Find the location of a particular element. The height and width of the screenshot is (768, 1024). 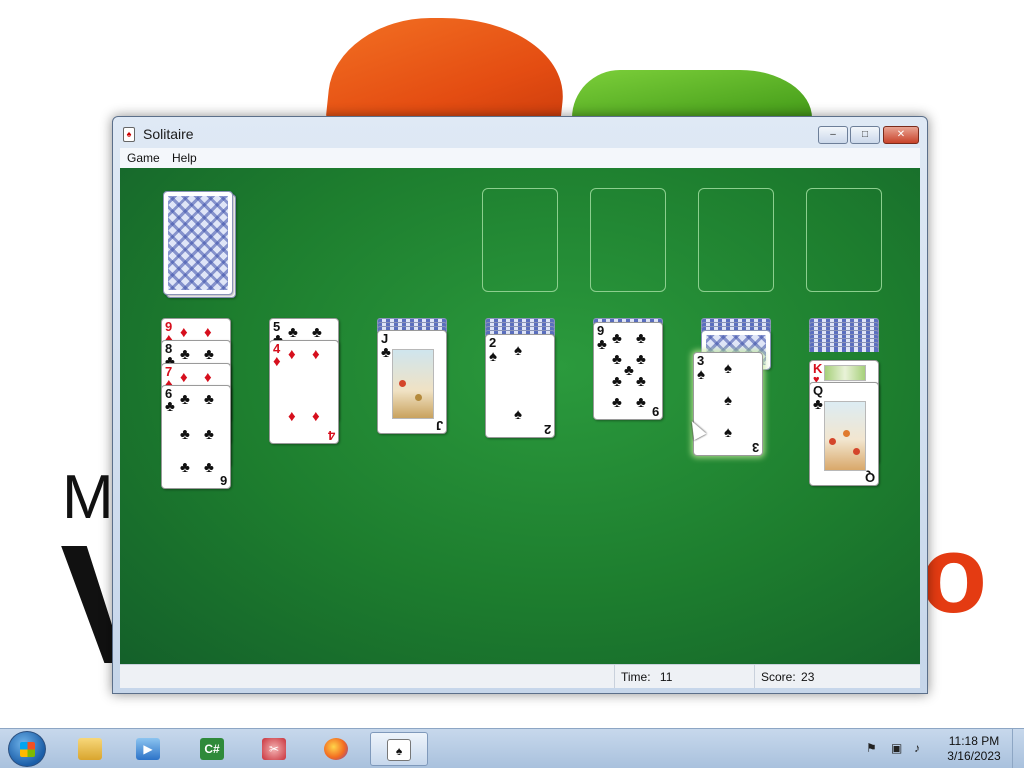

taskbar-csharp: C# is located at coordinates (212, 749).